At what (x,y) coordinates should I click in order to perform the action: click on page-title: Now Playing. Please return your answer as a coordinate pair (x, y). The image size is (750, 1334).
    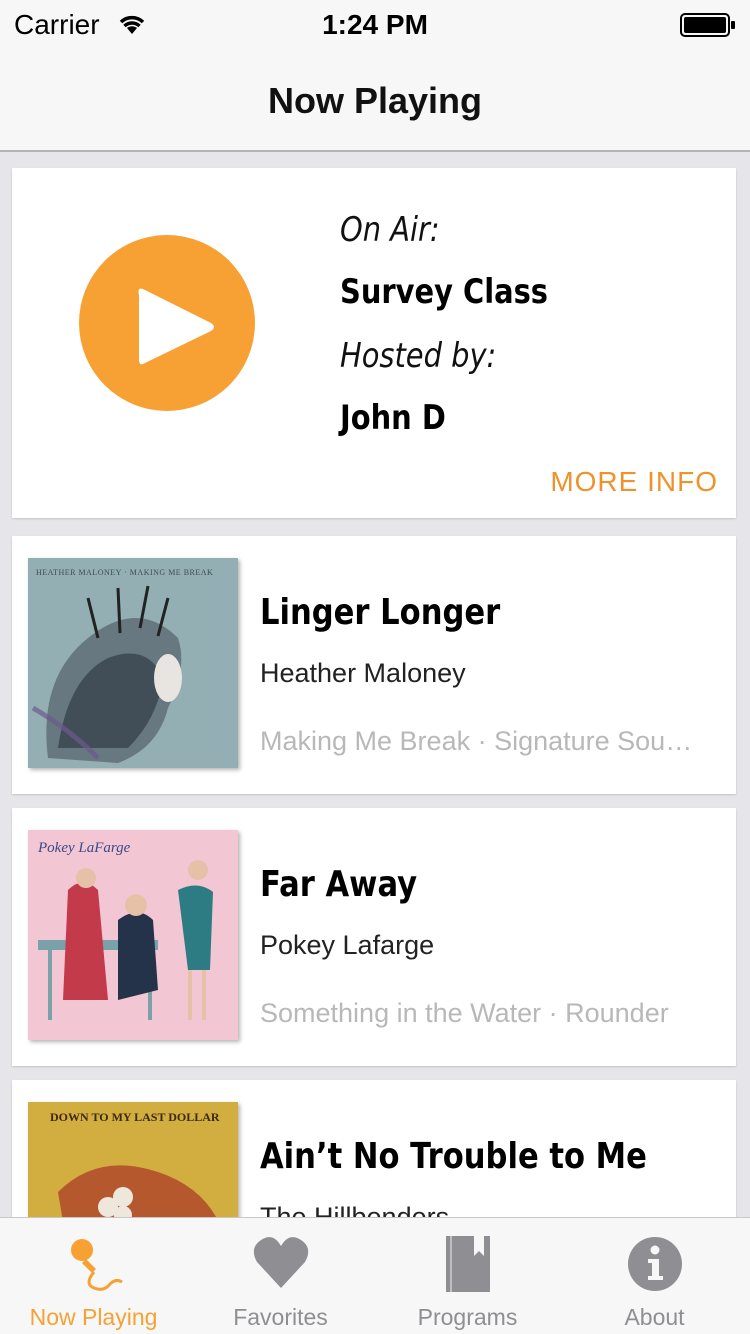
    Looking at the image, I should click on (375, 100).